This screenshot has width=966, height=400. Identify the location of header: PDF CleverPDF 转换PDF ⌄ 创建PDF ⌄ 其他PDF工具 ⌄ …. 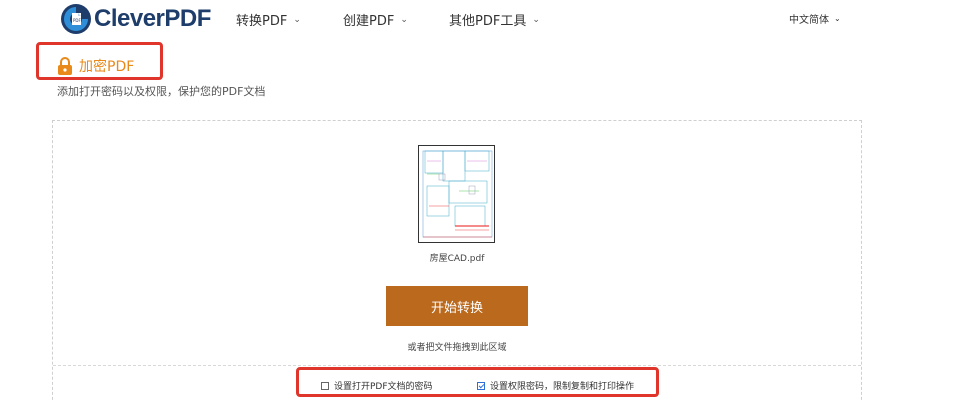
(483, 19).